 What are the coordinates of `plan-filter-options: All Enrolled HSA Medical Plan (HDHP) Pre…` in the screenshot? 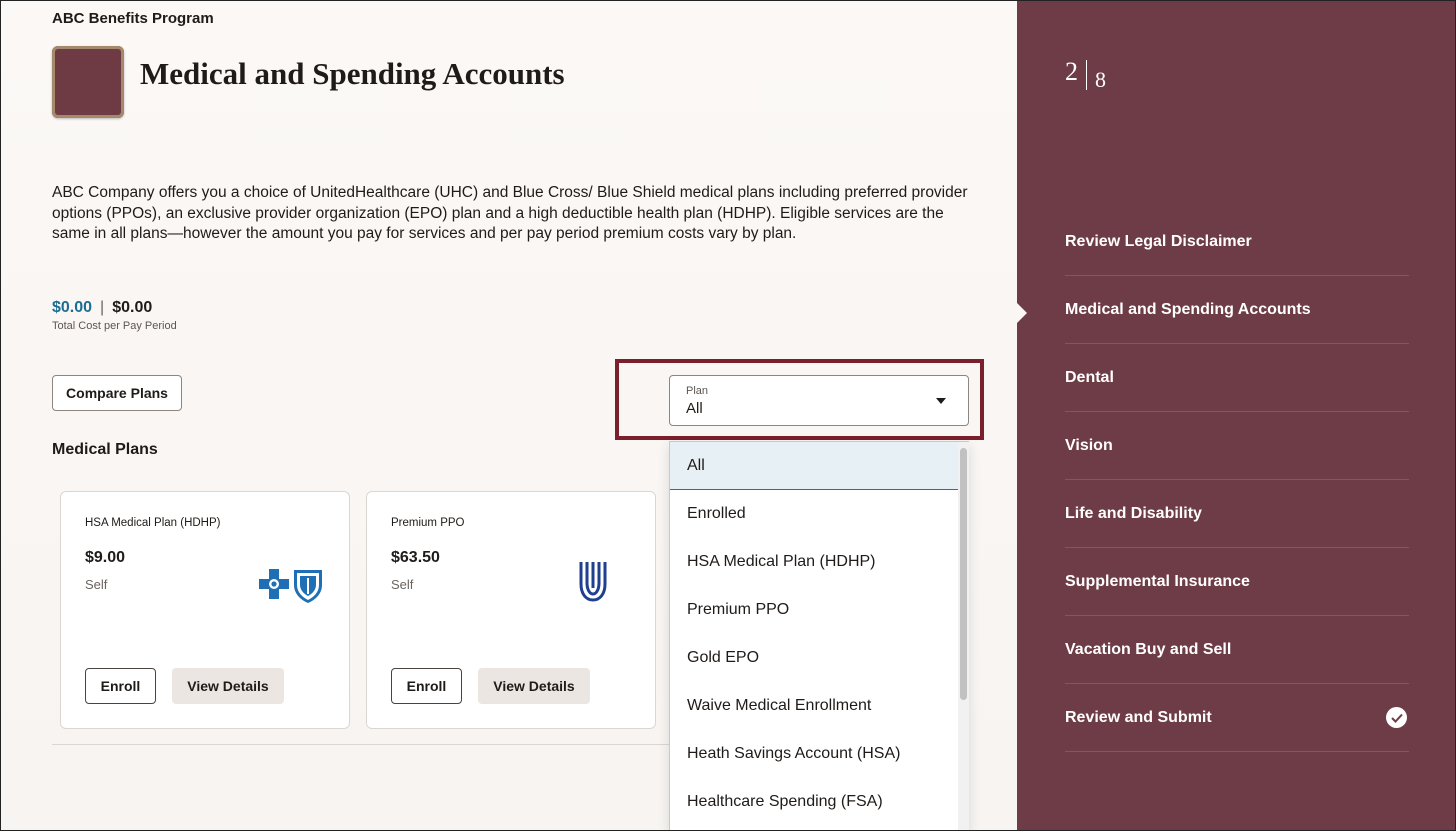 It's located at (819, 636).